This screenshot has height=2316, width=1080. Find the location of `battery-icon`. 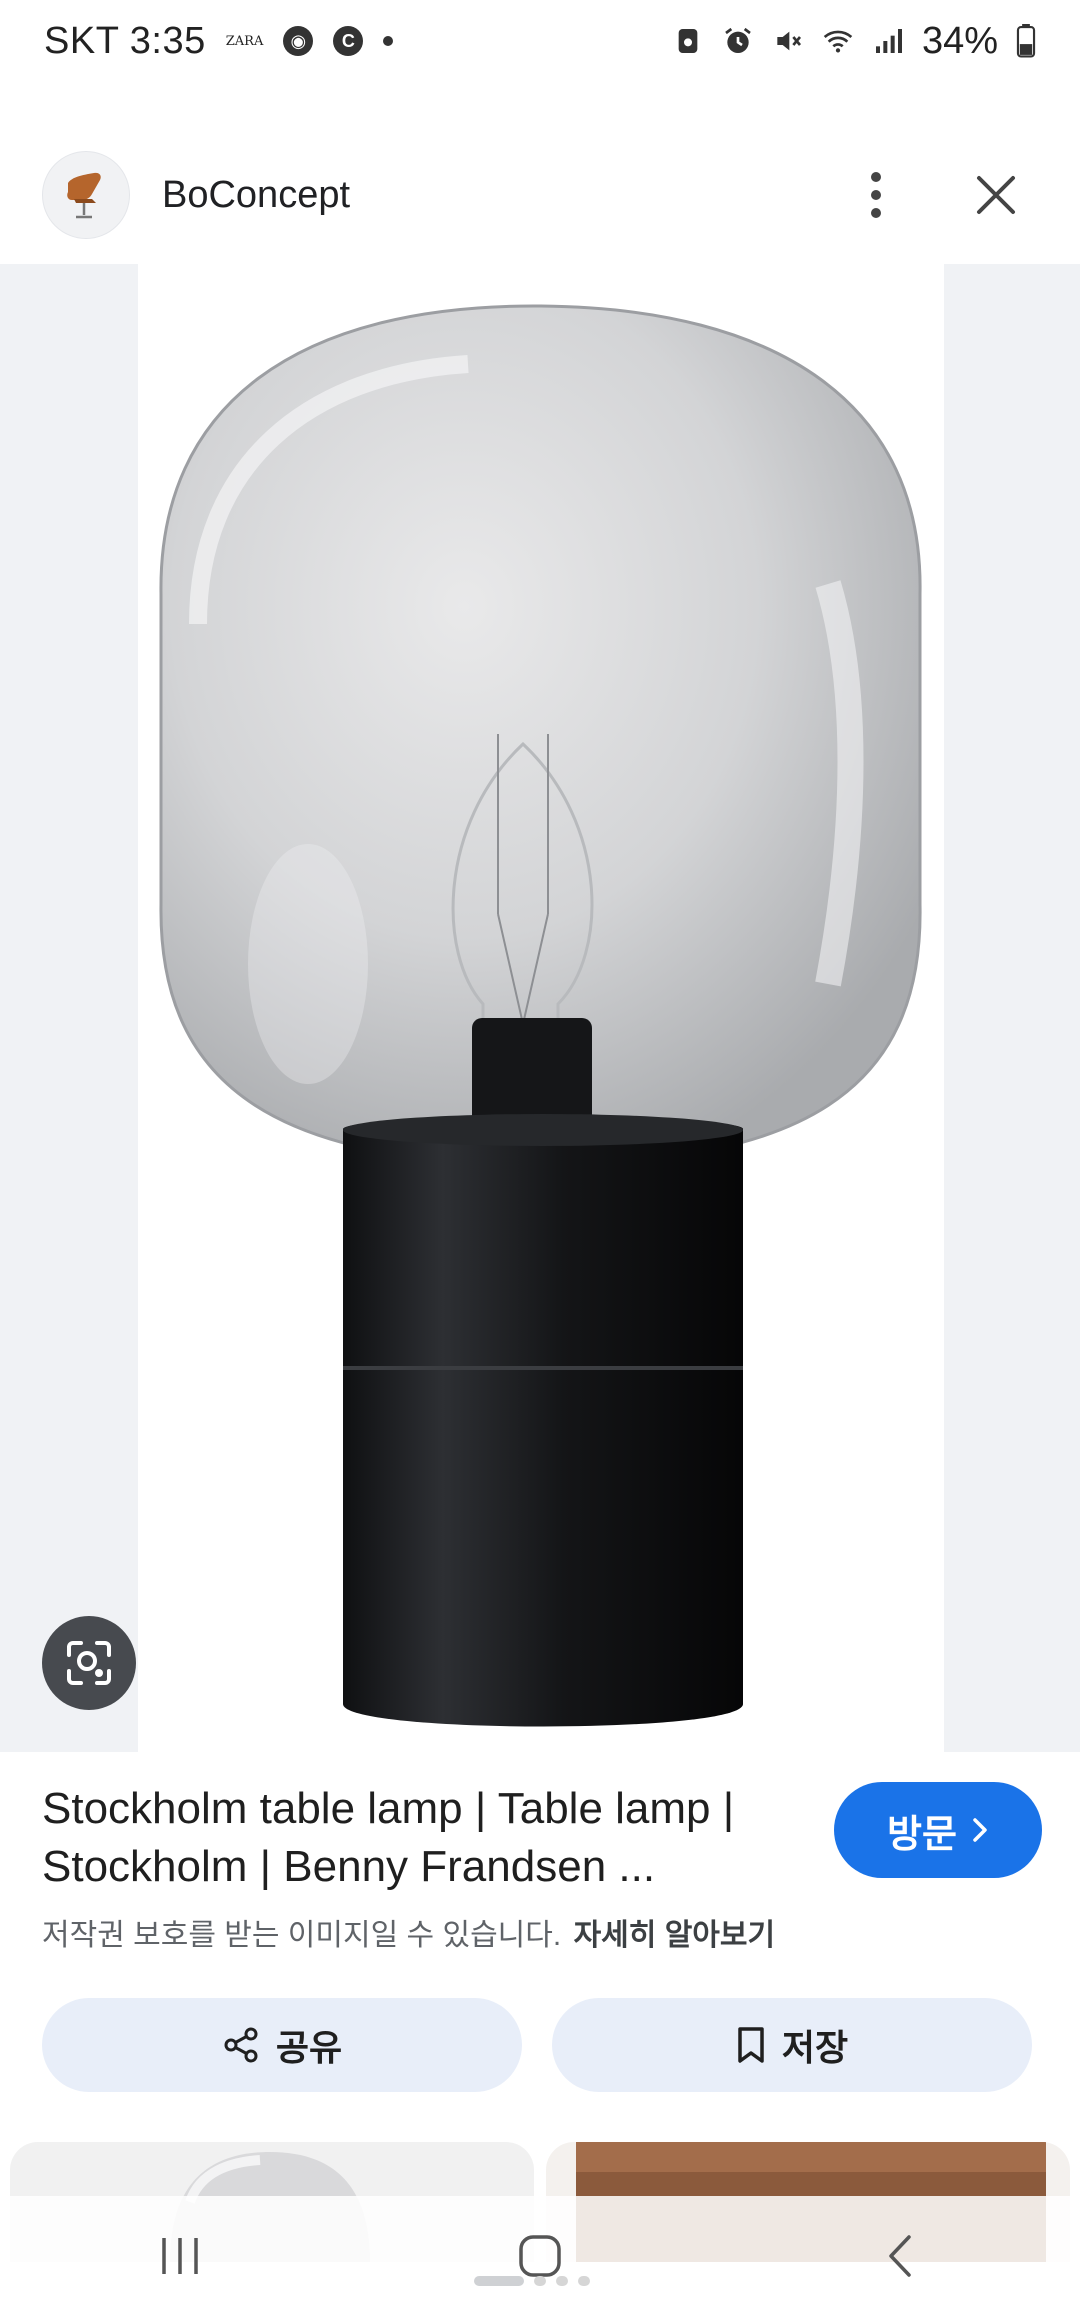

battery-icon is located at coordinates (1026, 41).